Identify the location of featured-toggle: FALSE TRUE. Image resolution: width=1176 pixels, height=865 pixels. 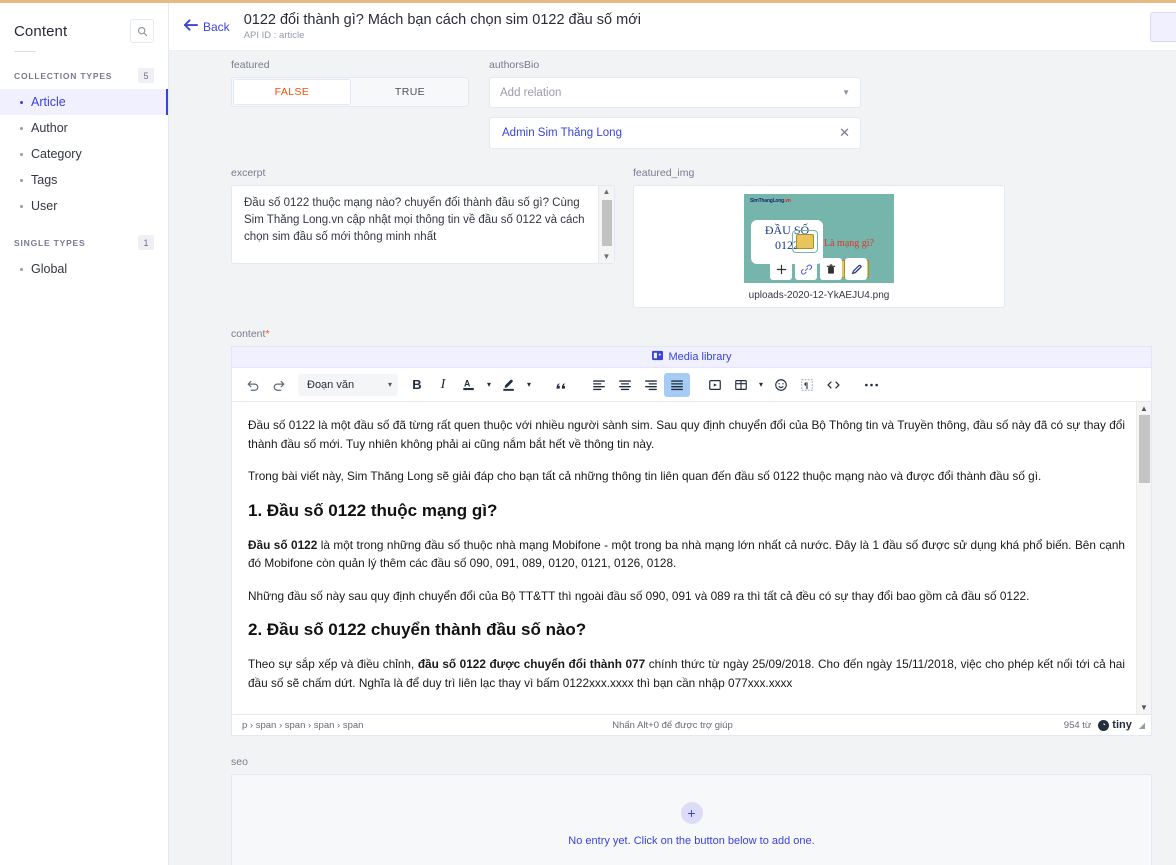
(350, 92).